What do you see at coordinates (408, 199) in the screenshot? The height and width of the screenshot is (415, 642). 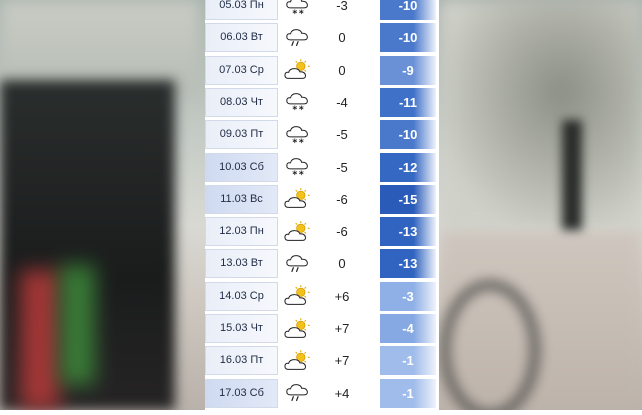 I see `night-temperature: -15` at bounding box center [408, 199].